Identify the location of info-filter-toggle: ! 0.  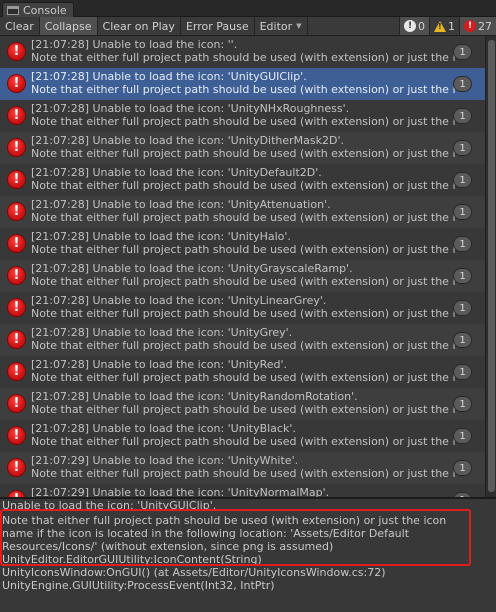
(414, 26).